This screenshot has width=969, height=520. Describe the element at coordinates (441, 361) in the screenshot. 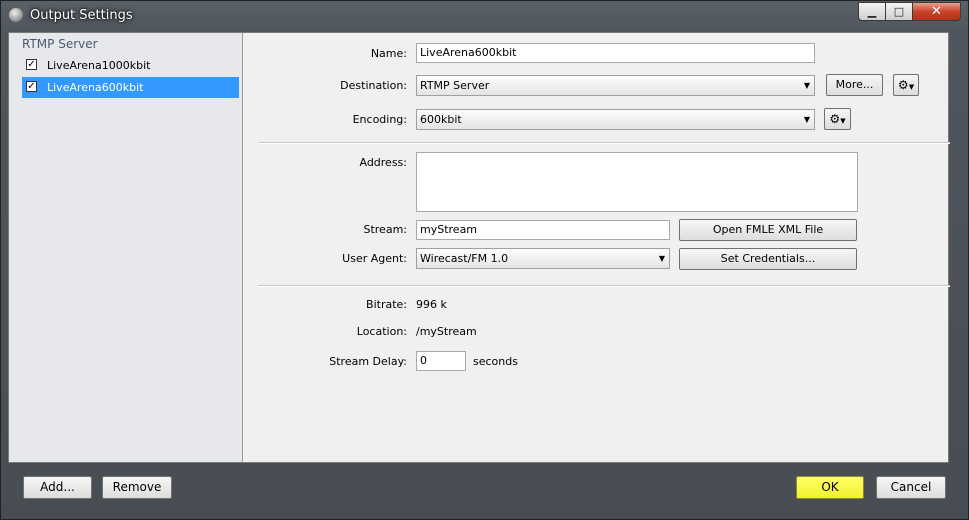

I see `stream-delay-input: 0` at that location.